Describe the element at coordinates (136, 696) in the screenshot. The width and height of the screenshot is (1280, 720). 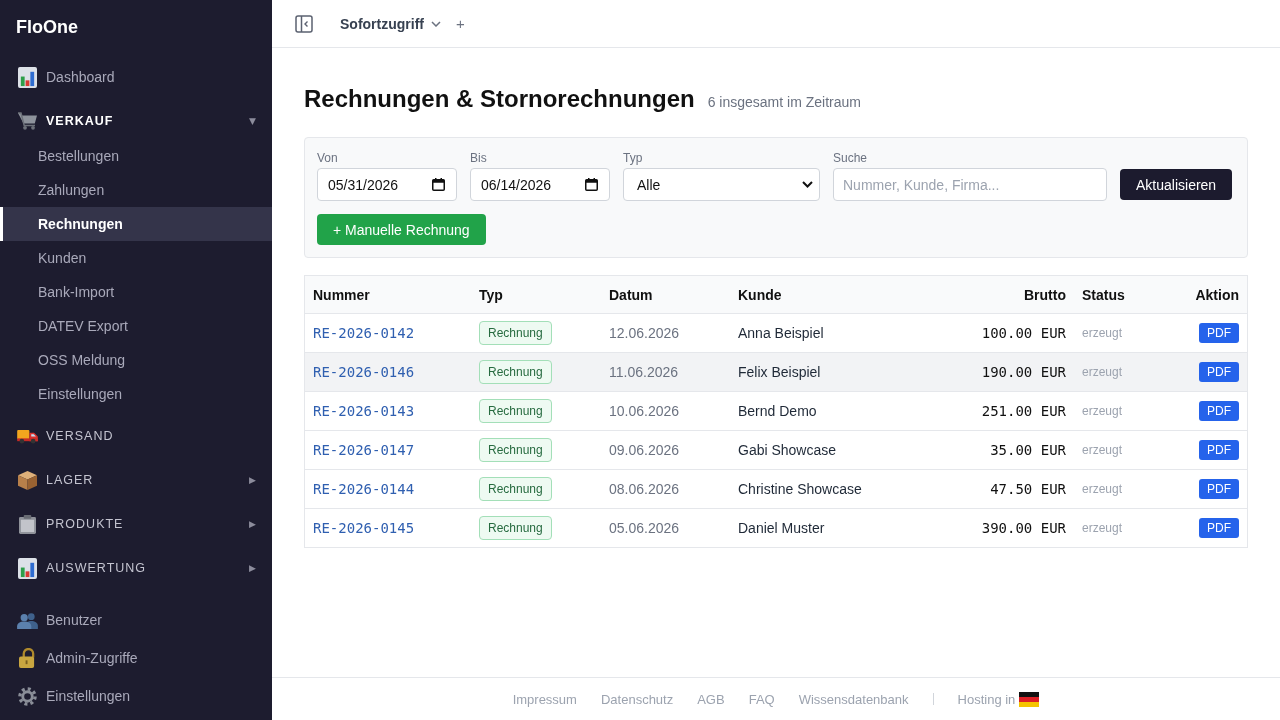
I see `sidebar-item: Einstellungen` at that location.